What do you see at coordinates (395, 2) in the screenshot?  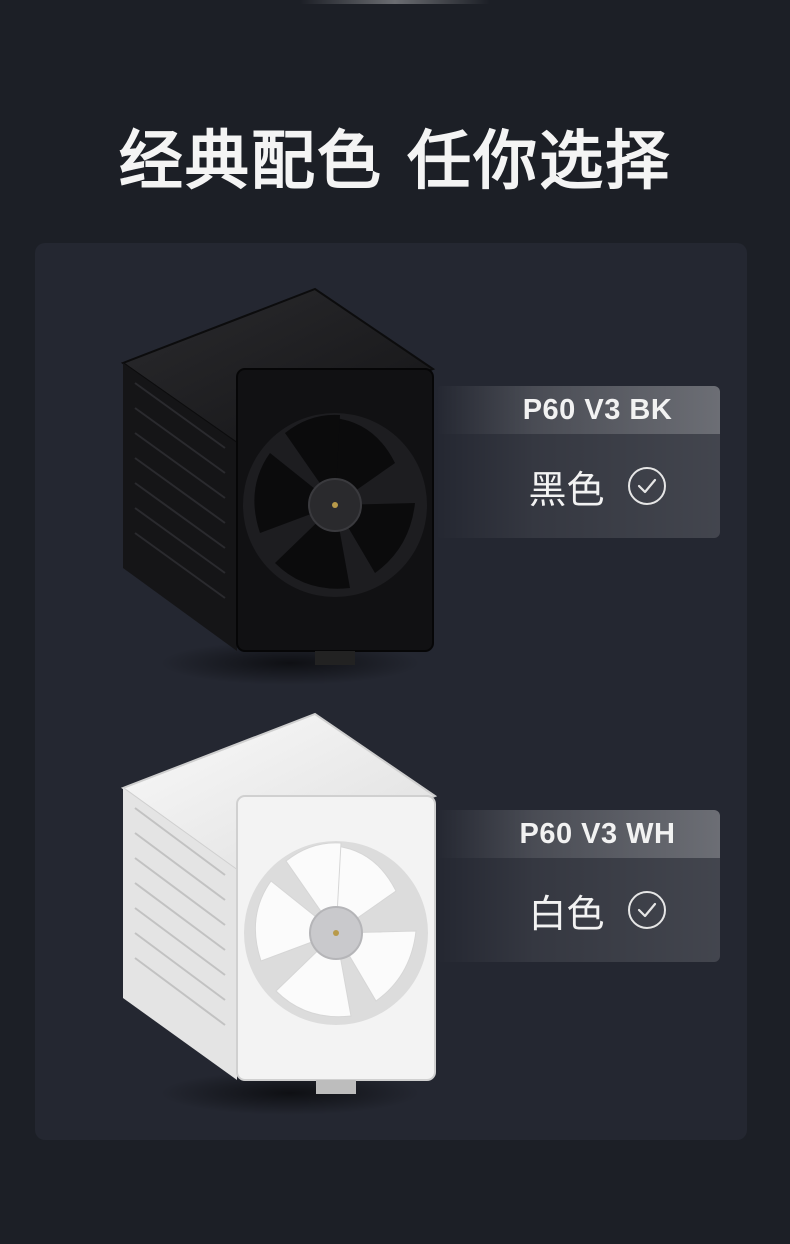 I see `top-glow-decoration` at bounding box center [395, 2].